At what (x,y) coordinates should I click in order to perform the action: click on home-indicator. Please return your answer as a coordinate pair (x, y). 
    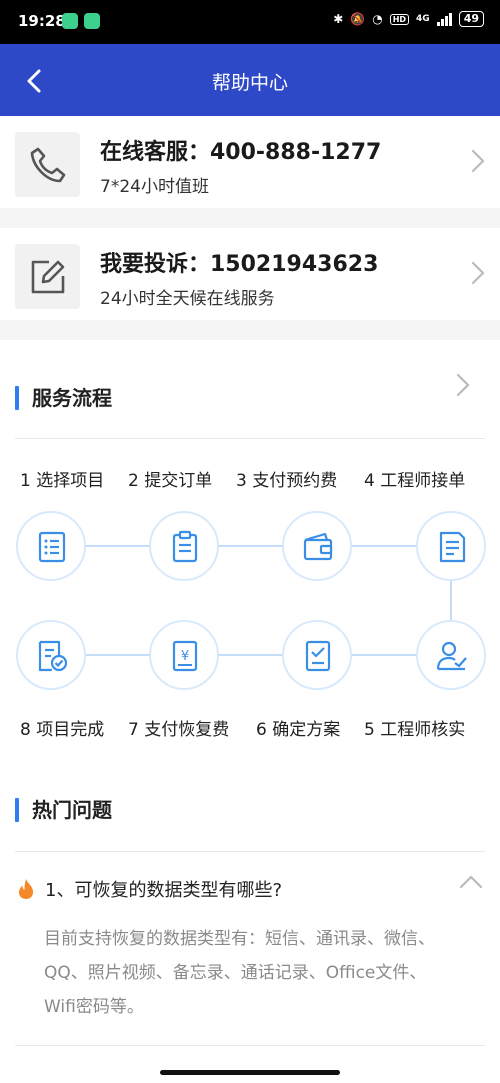
    Looking at the image, I should click on (250, 1072).